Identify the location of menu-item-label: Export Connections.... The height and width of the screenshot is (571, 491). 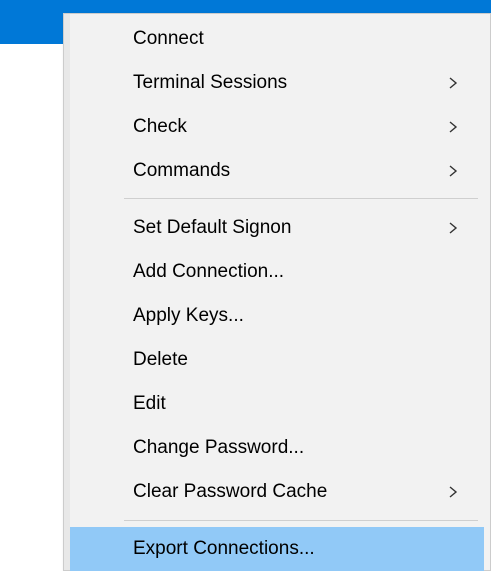
(224, 548).